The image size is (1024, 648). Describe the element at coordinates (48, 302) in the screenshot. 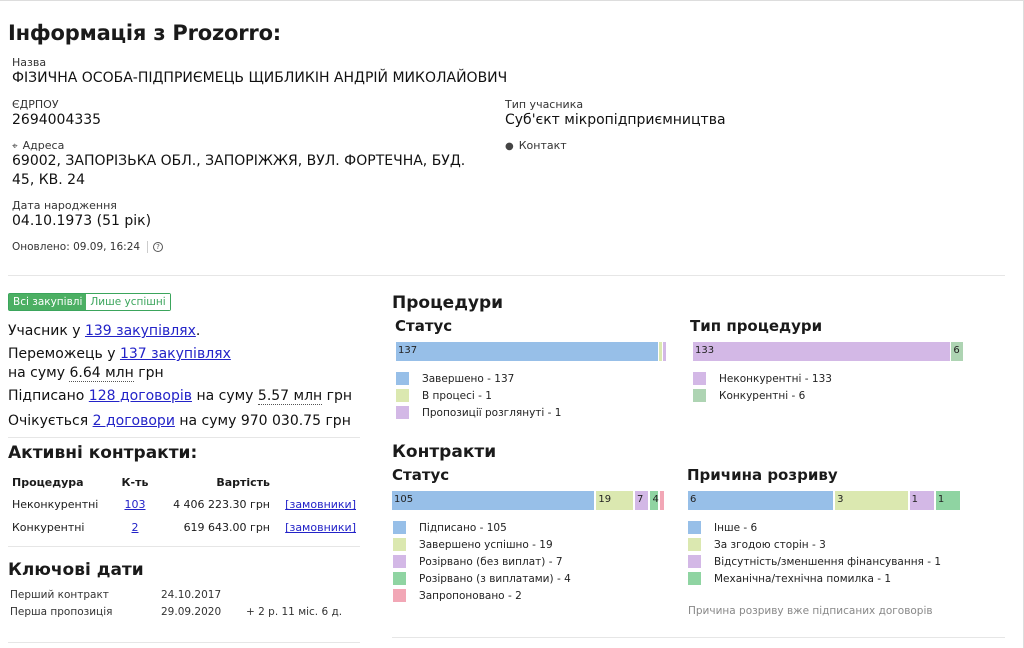

I see `all-purchases-tab: Всі закупівлі` at that location.